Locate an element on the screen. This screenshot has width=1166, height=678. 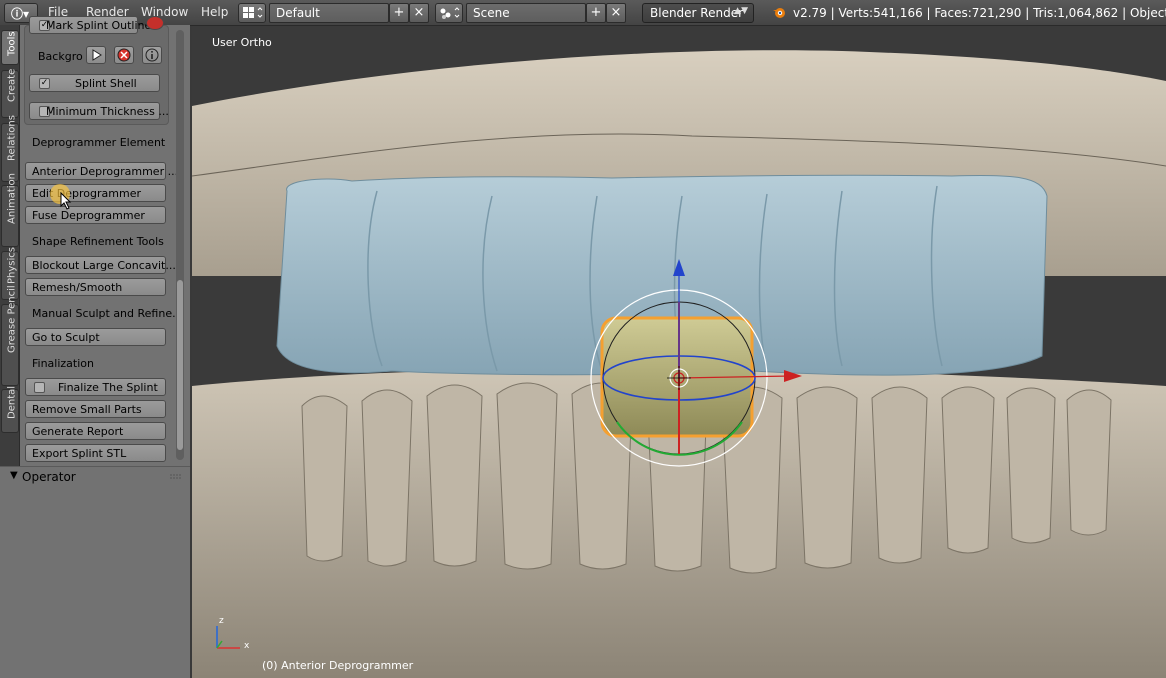
generate-report-button: Generate Report is located at coordinates (95, 431).